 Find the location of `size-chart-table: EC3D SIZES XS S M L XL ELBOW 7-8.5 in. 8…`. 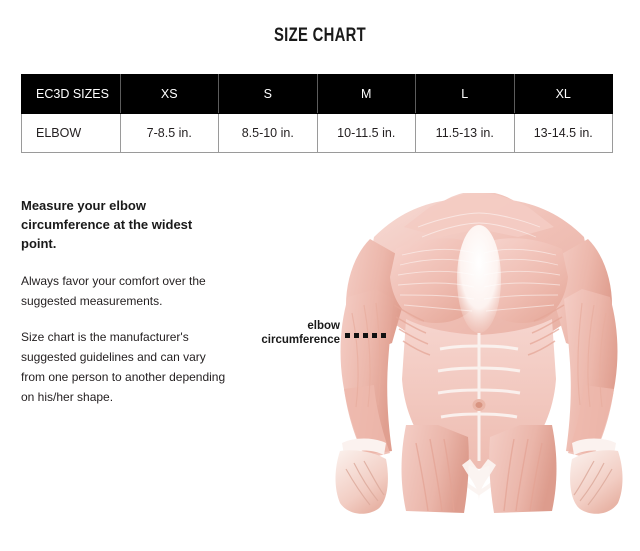

size-chart-table: EC3D SIZES XS S M L XL ELBOW 7-8.5 in. 8… is located at coordinates (317, 113).